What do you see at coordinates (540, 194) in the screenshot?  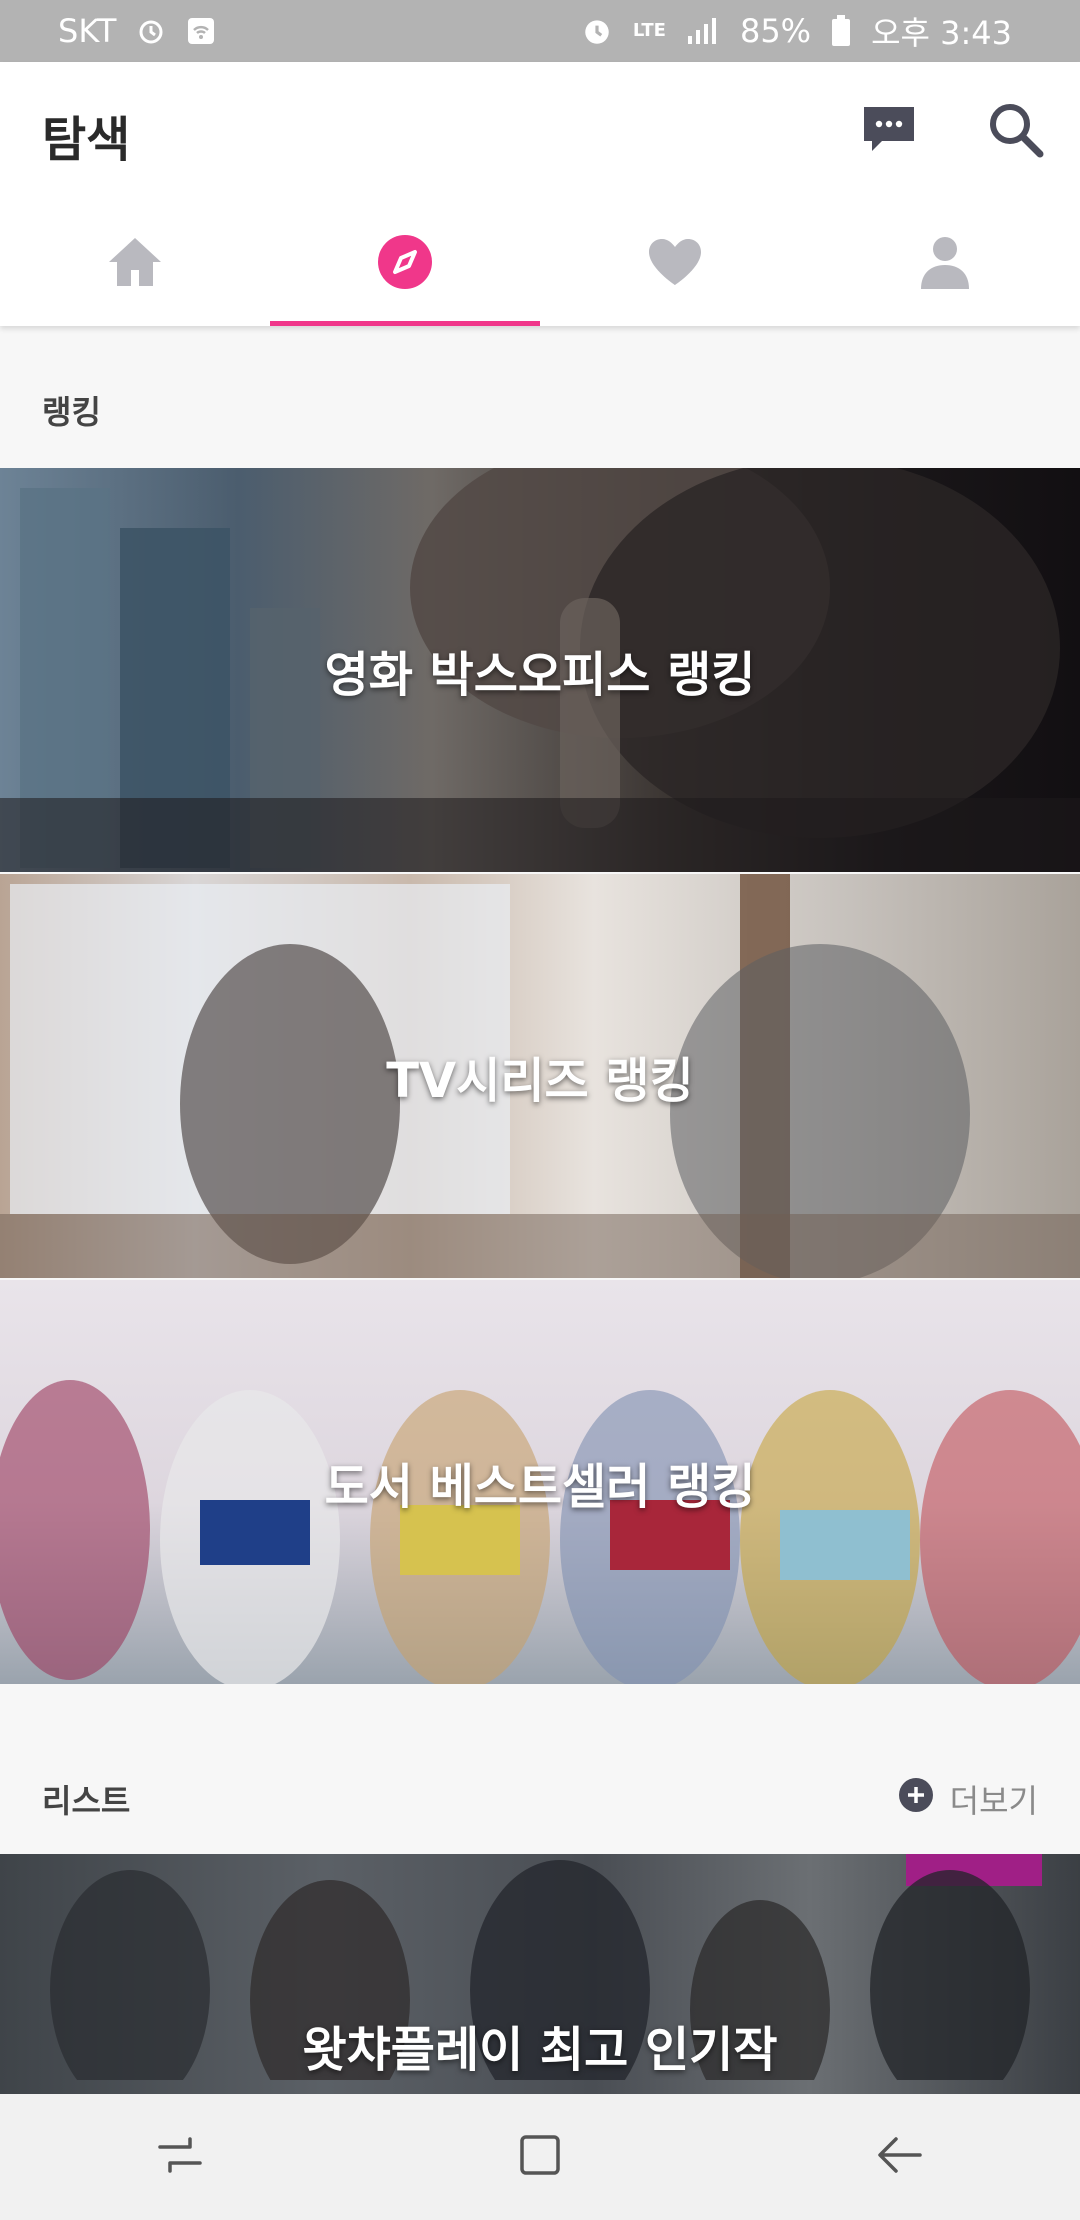 I see `app-header: 탐색` at bounding box center [540, 194].